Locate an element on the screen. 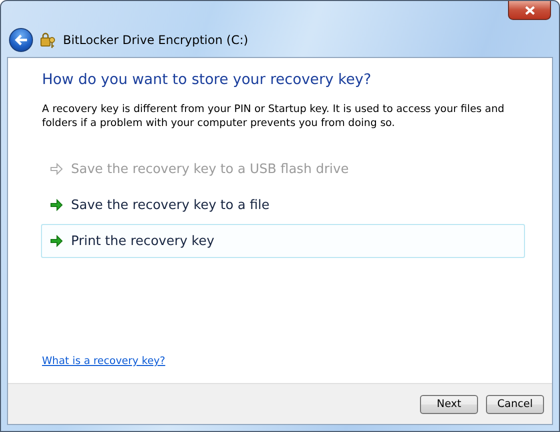 This screenshot has height=432, width=560. page-heading: How do you want to store your recovery key? is located at coordinates (207, 80).